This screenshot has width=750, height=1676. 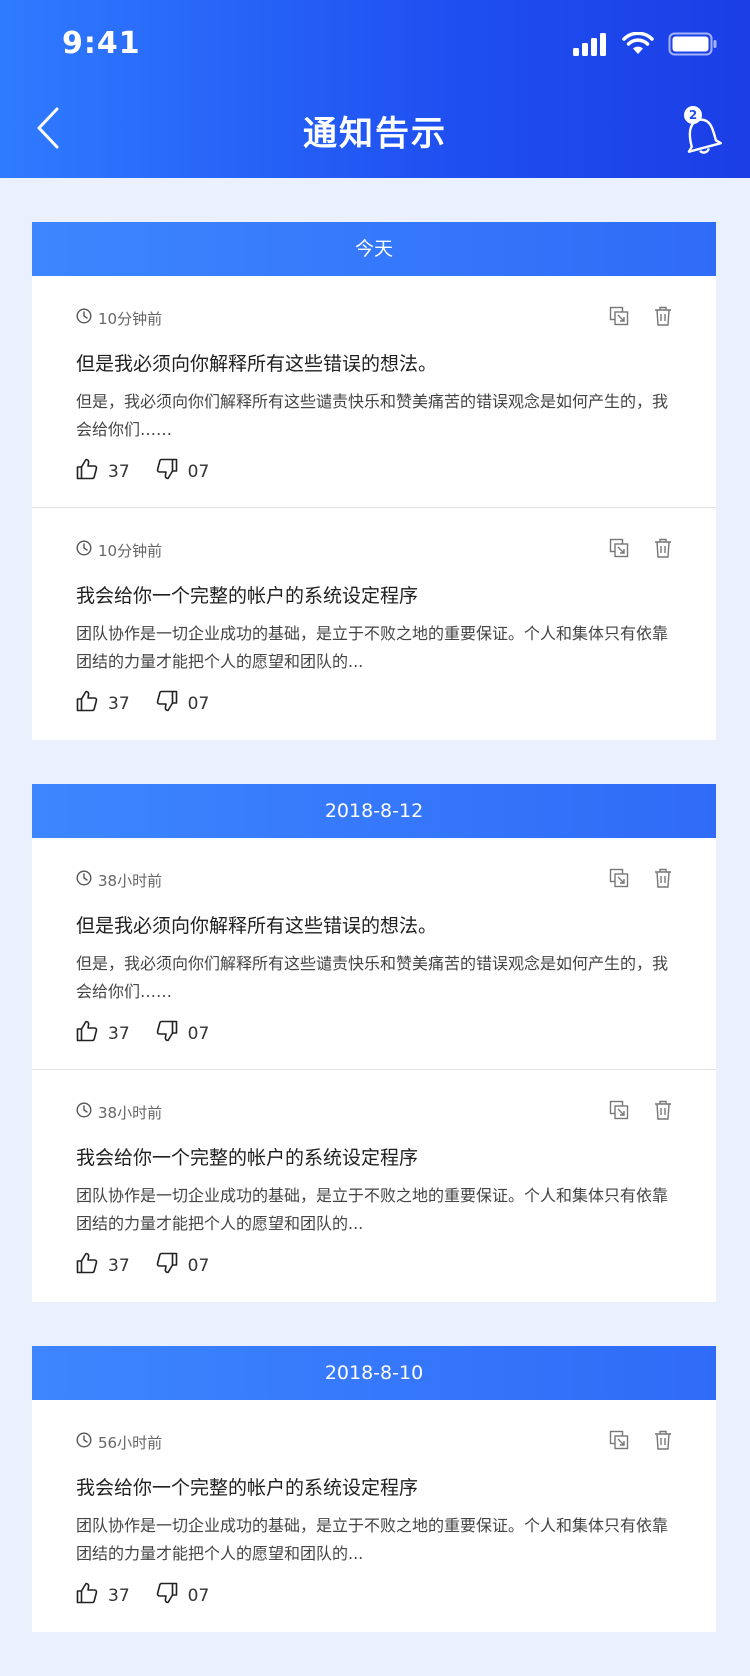 What do you see at coordinates (693, 46) in the screenshot?
I see `battery-icon` at bounding box center [693, 46].